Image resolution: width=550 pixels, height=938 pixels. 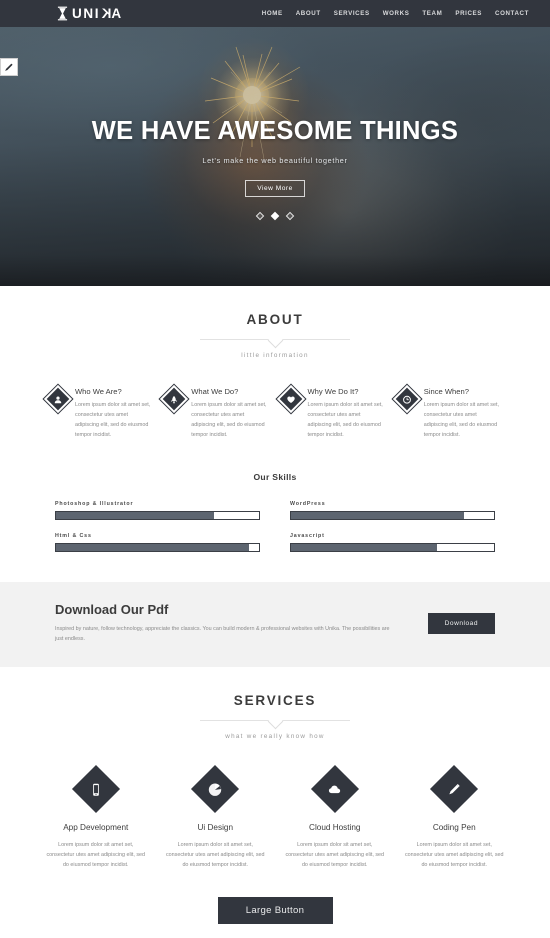 I want to click on nav-item-home: HOME, so click(x=272, y=13).